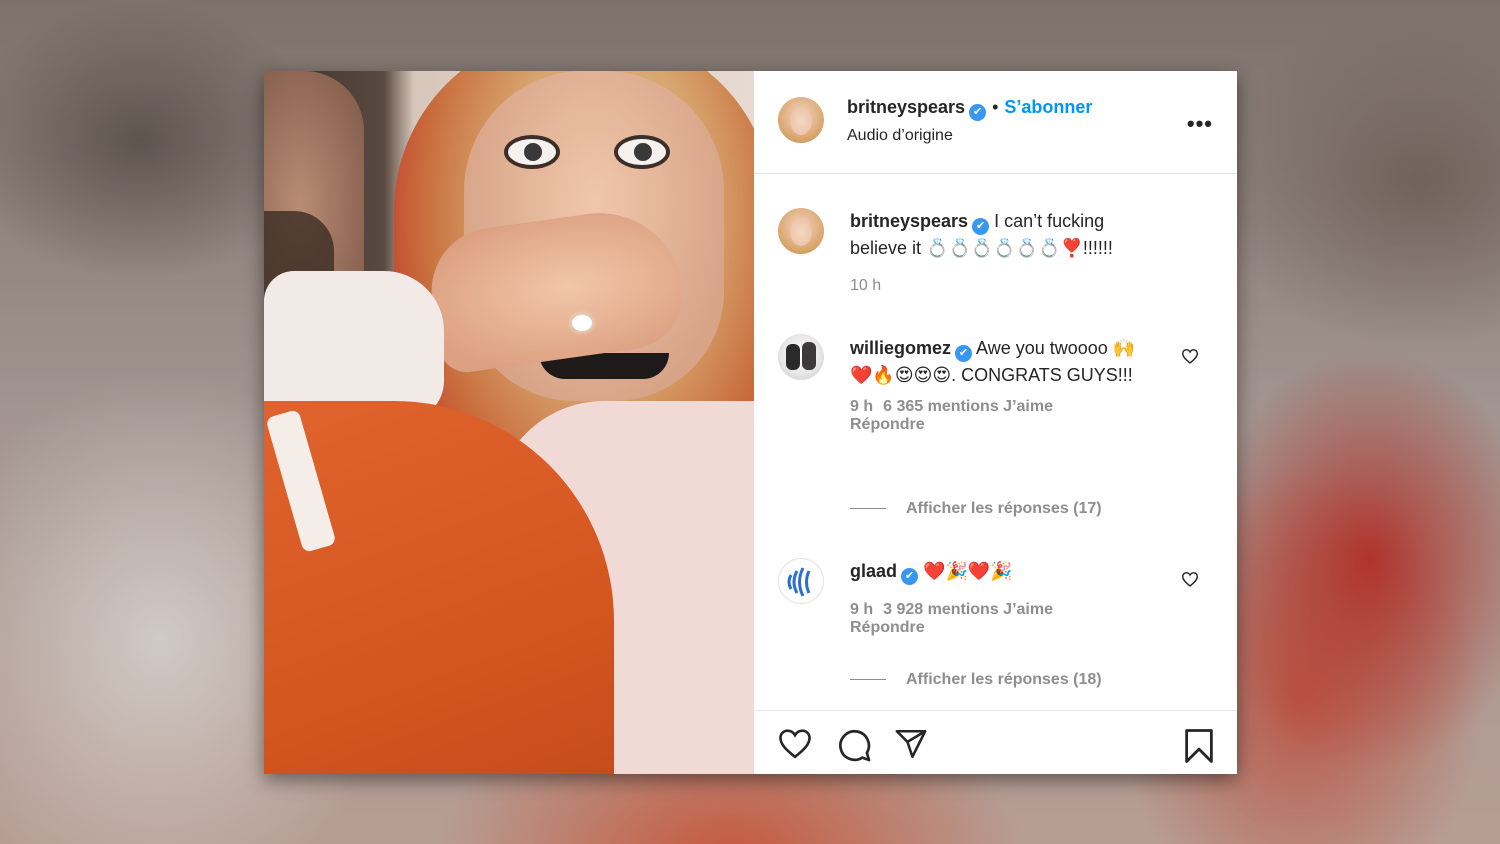  Describe the element at coordinates (900, 348) in the screenshot. I see `comment-username: williegomez` at that location.